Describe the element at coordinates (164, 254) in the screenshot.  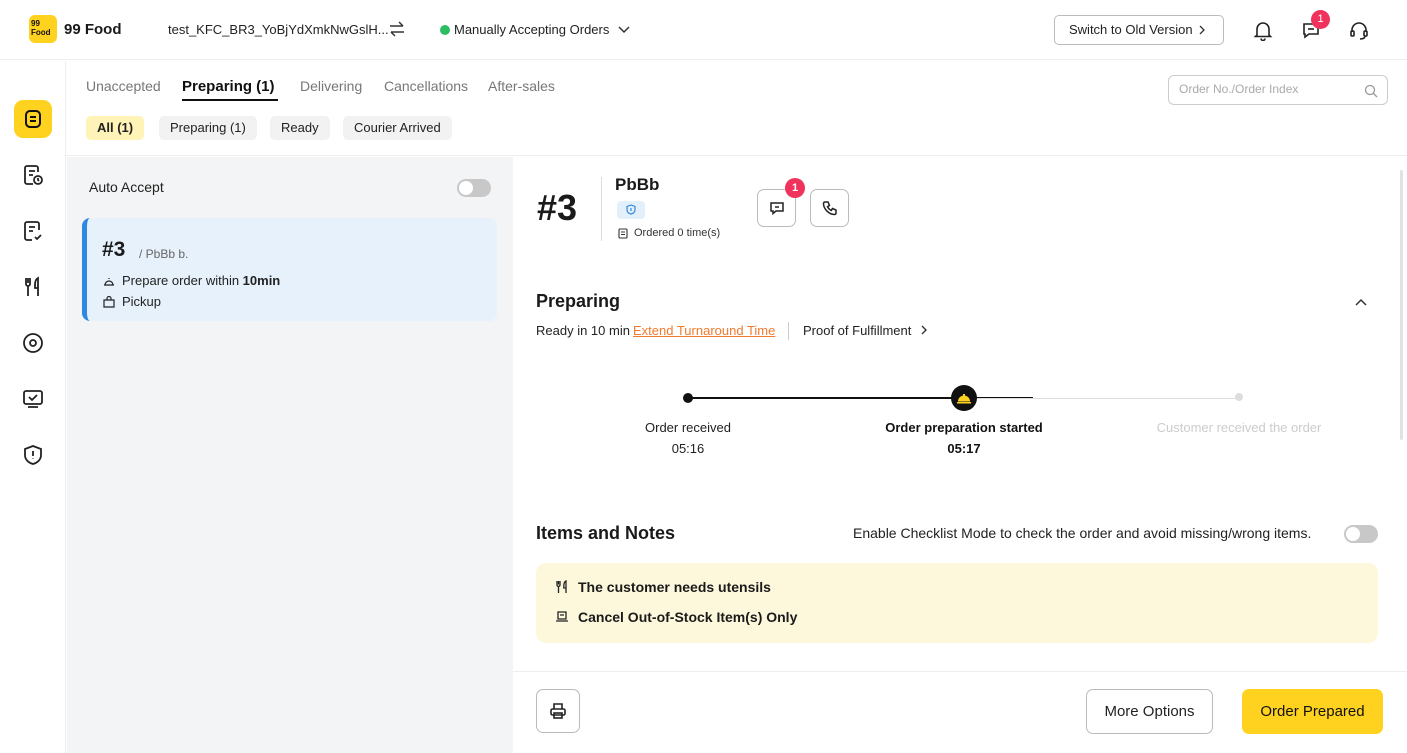
I see `order-card-customer: / PbBb b.` at that location.